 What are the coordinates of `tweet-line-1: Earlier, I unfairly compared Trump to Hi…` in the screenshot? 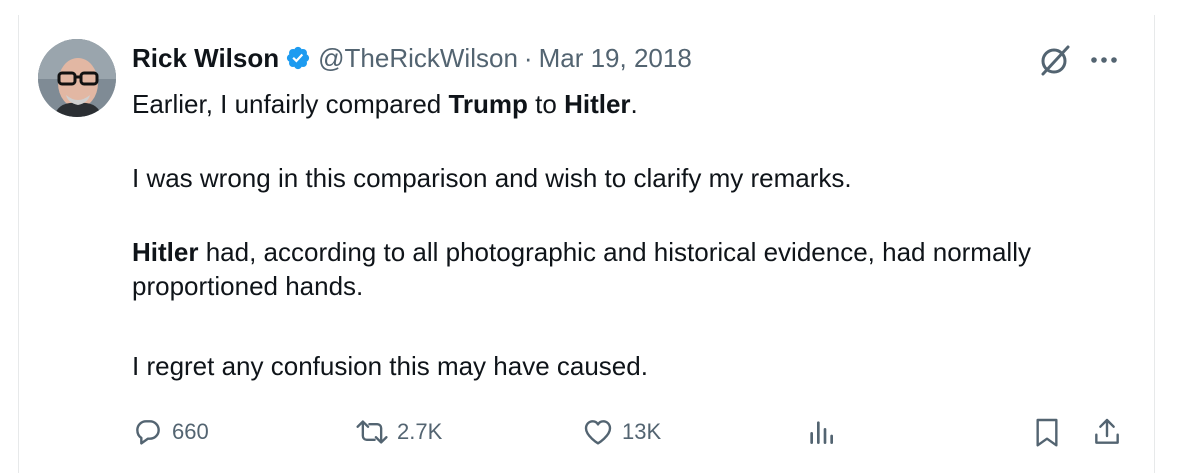 It's located at (385, 104).